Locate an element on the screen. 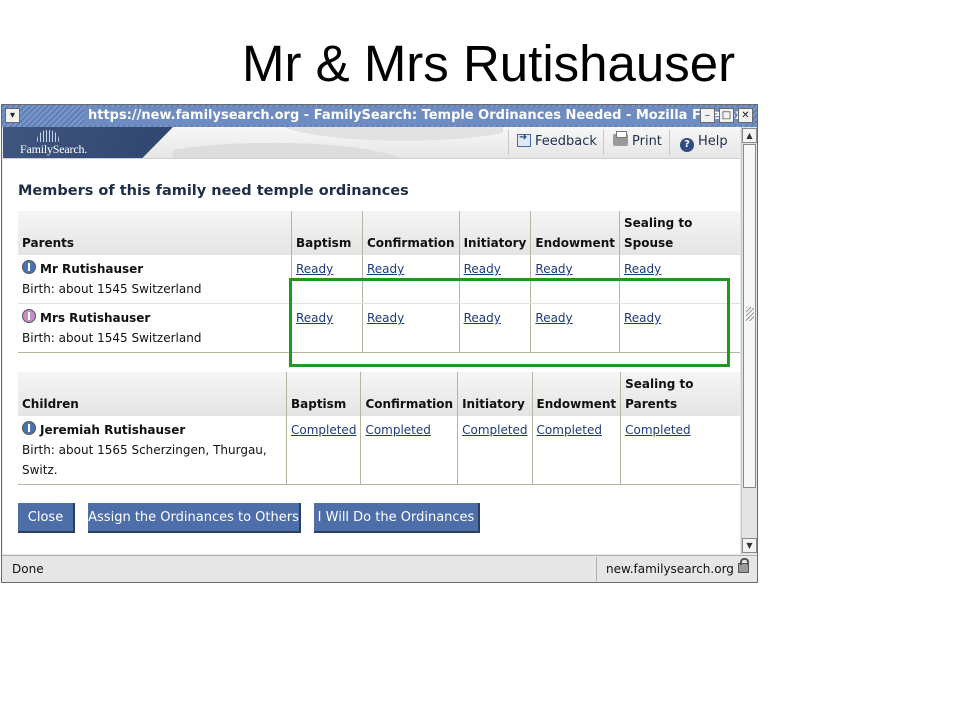 This screenshot has height=720, width=960. minimize-icon: – is located at coordinates (707, 115).